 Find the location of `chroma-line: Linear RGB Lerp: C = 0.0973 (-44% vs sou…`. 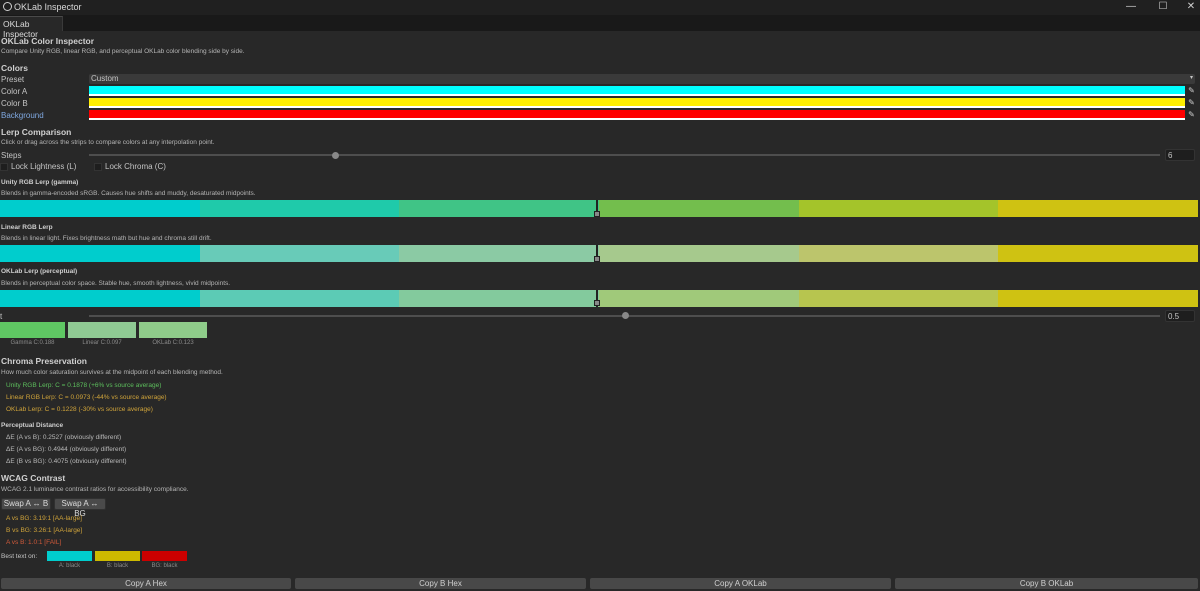

chroma-line: Linear RGB Lerp: C = 0.0973 (-44% vs sou… is located at coordinates (86, 397).